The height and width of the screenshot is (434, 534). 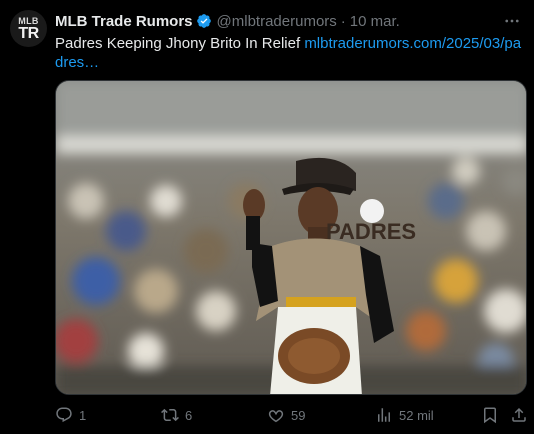 What do you see at coordinates (276, 416) in the screenshot?
I see `heart-icon` at bounding box center [276, 416].